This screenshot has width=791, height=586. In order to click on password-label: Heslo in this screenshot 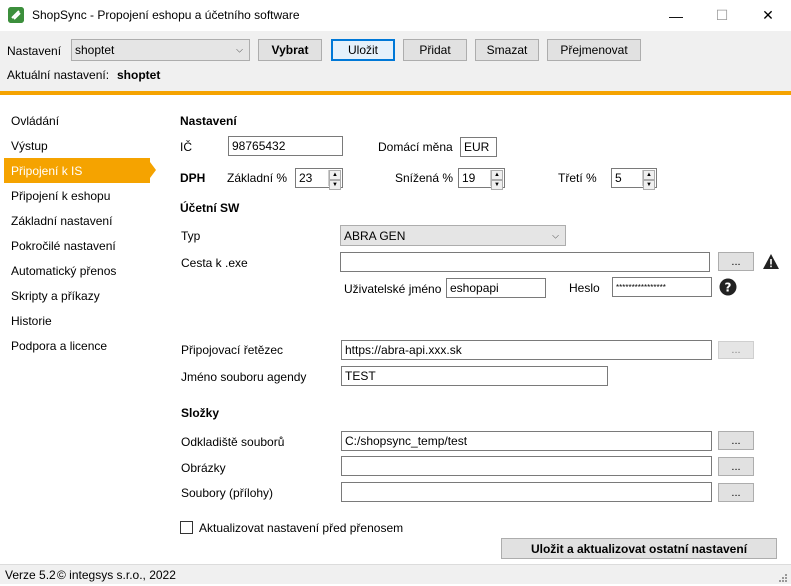, I will do `click(584, 288)`.